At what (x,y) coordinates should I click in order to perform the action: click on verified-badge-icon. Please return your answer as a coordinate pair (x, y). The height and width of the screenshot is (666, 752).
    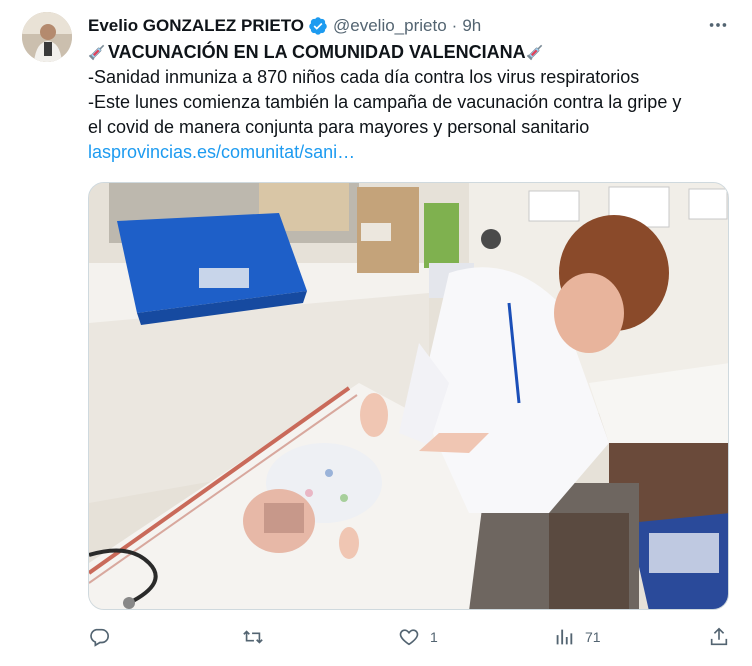
    Looking at the image, I should click on (318, 26).